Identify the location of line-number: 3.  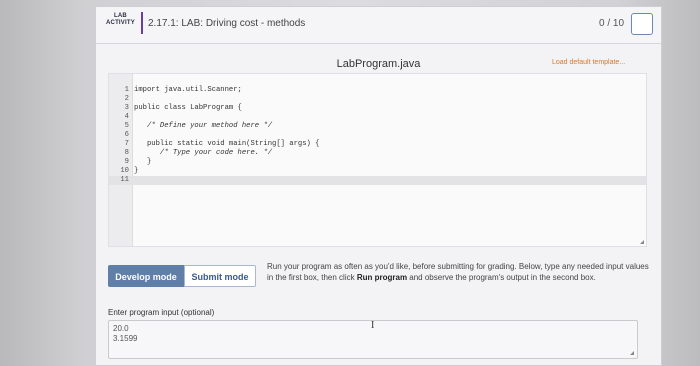
(126, 108).